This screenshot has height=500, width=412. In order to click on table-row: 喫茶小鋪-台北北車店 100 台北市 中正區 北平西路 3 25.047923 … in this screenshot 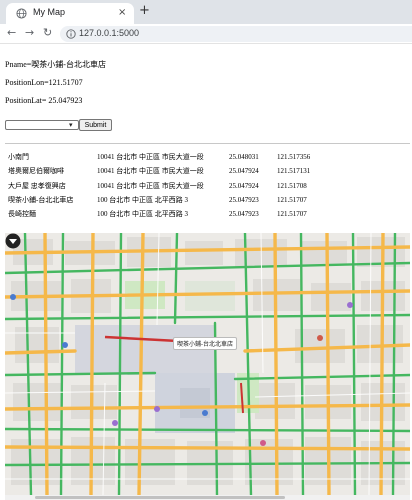, I will do `click(157, 200)`.